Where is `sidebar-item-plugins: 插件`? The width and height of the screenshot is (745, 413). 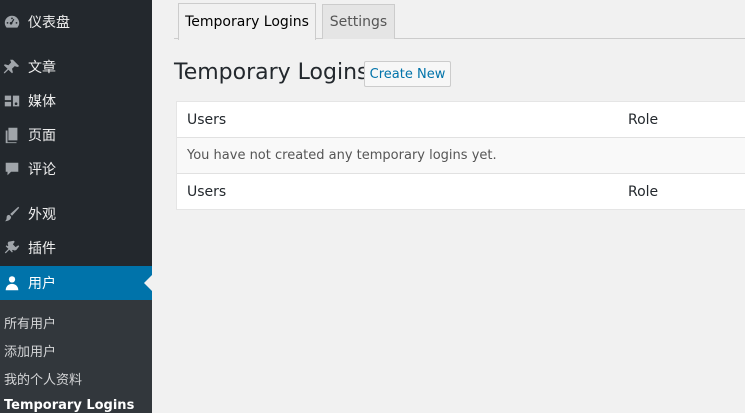
sidebar-item-plugins: 插件 is located at coordinates (76, 248).